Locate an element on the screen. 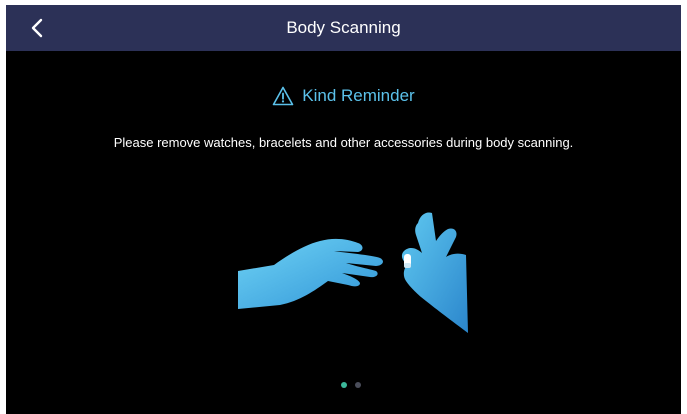  page-indicator is located at coordinates (355, 385).